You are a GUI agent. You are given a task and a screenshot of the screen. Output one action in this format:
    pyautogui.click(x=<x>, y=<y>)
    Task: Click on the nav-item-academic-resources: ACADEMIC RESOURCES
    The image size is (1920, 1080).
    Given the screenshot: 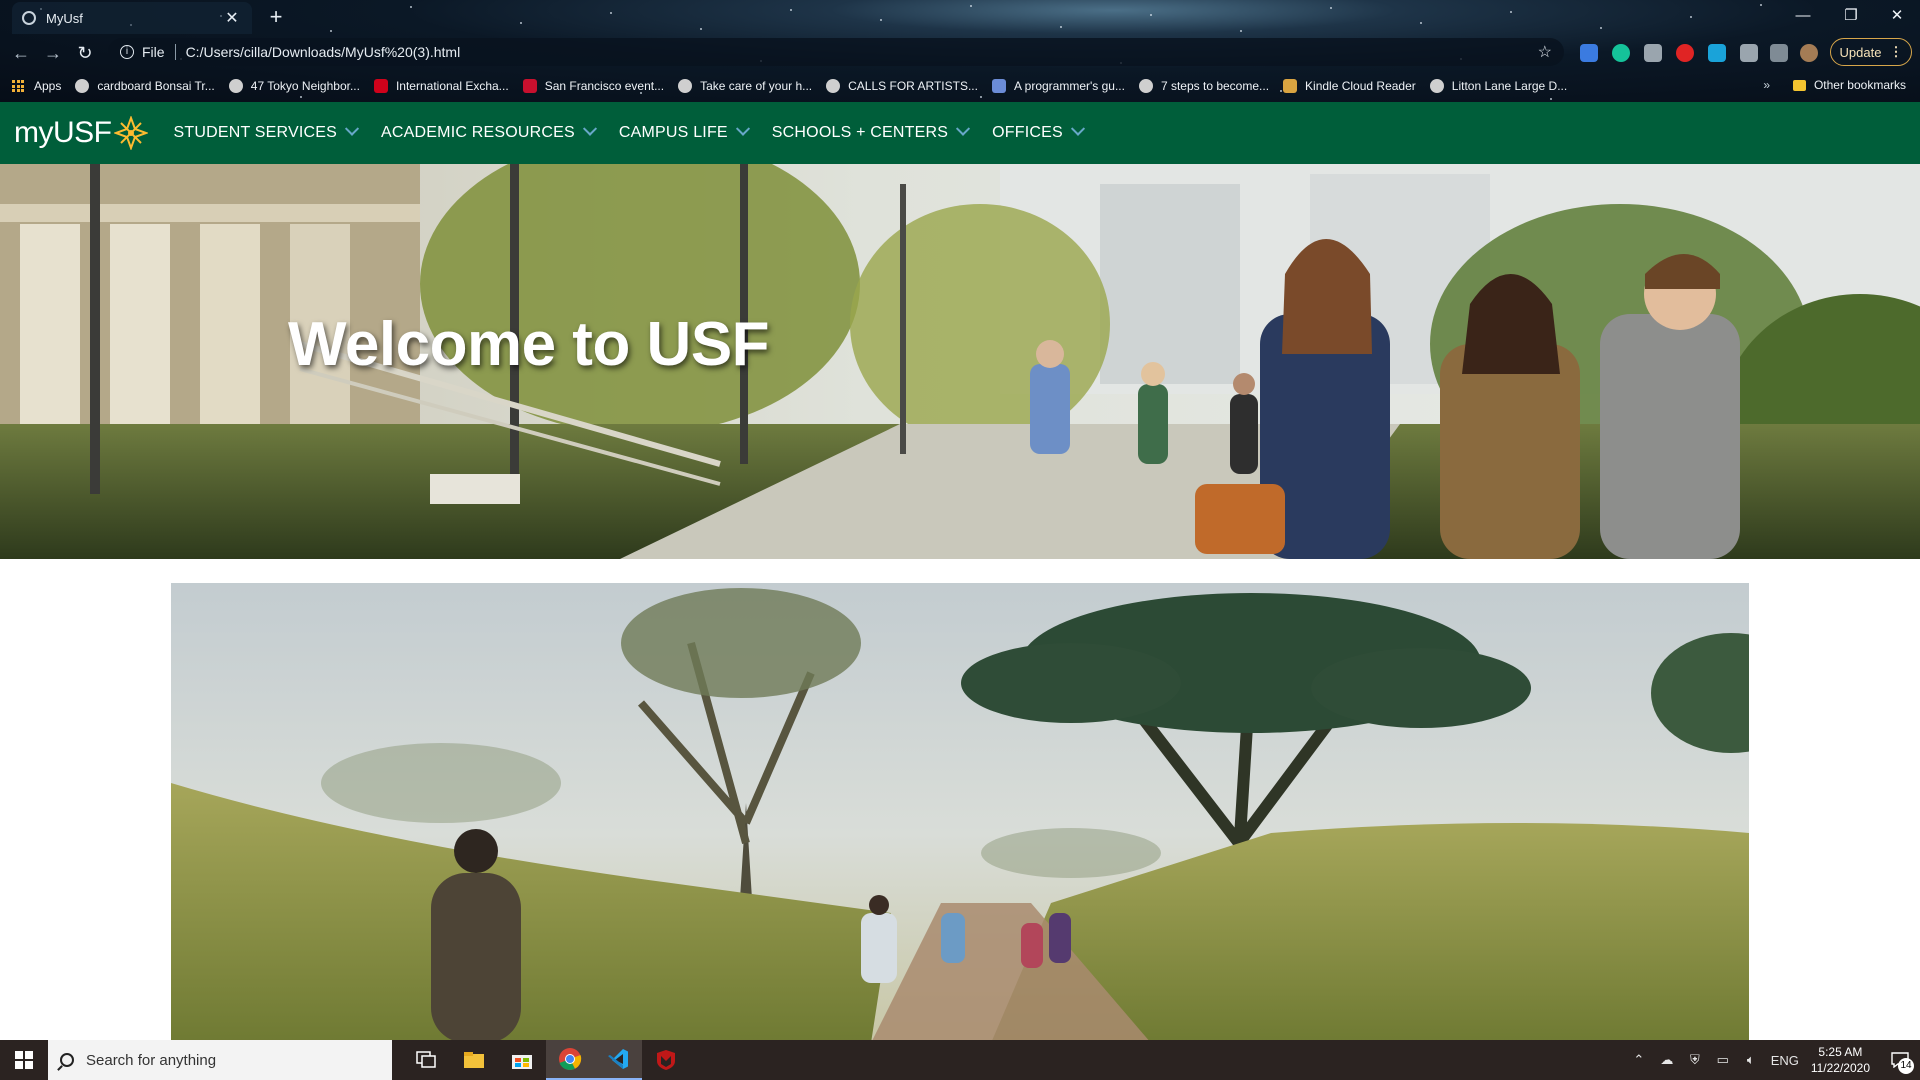 What is the action you would take?
    pyautogui.click(x=489, y=131)
    